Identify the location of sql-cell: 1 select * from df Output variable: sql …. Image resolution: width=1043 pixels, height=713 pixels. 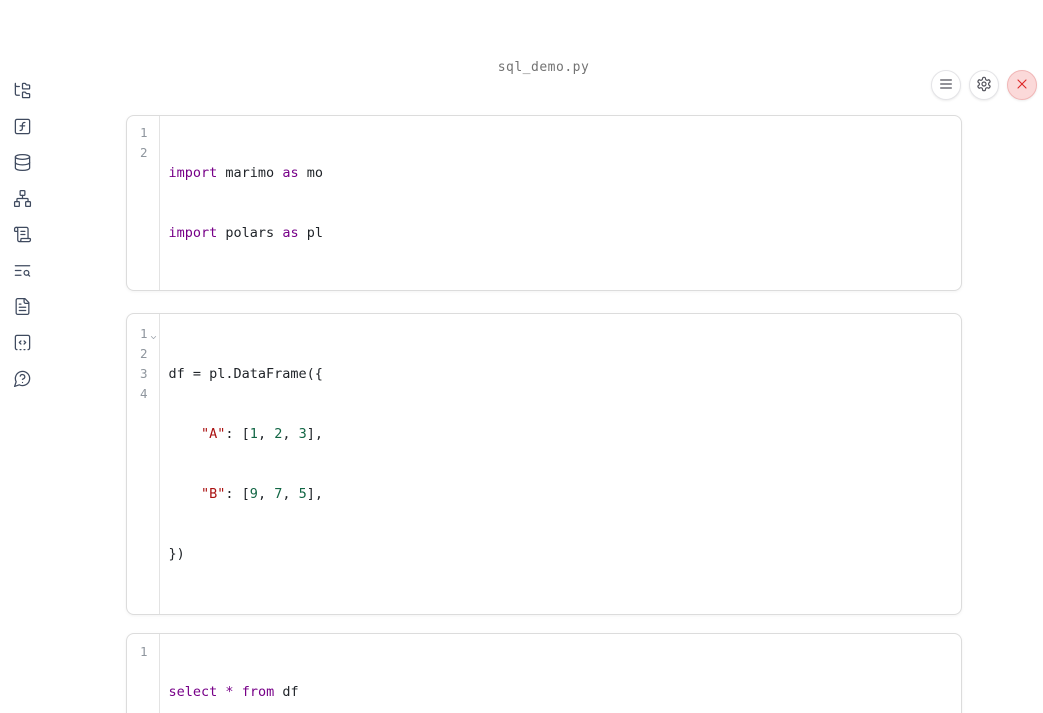
(543, 673).